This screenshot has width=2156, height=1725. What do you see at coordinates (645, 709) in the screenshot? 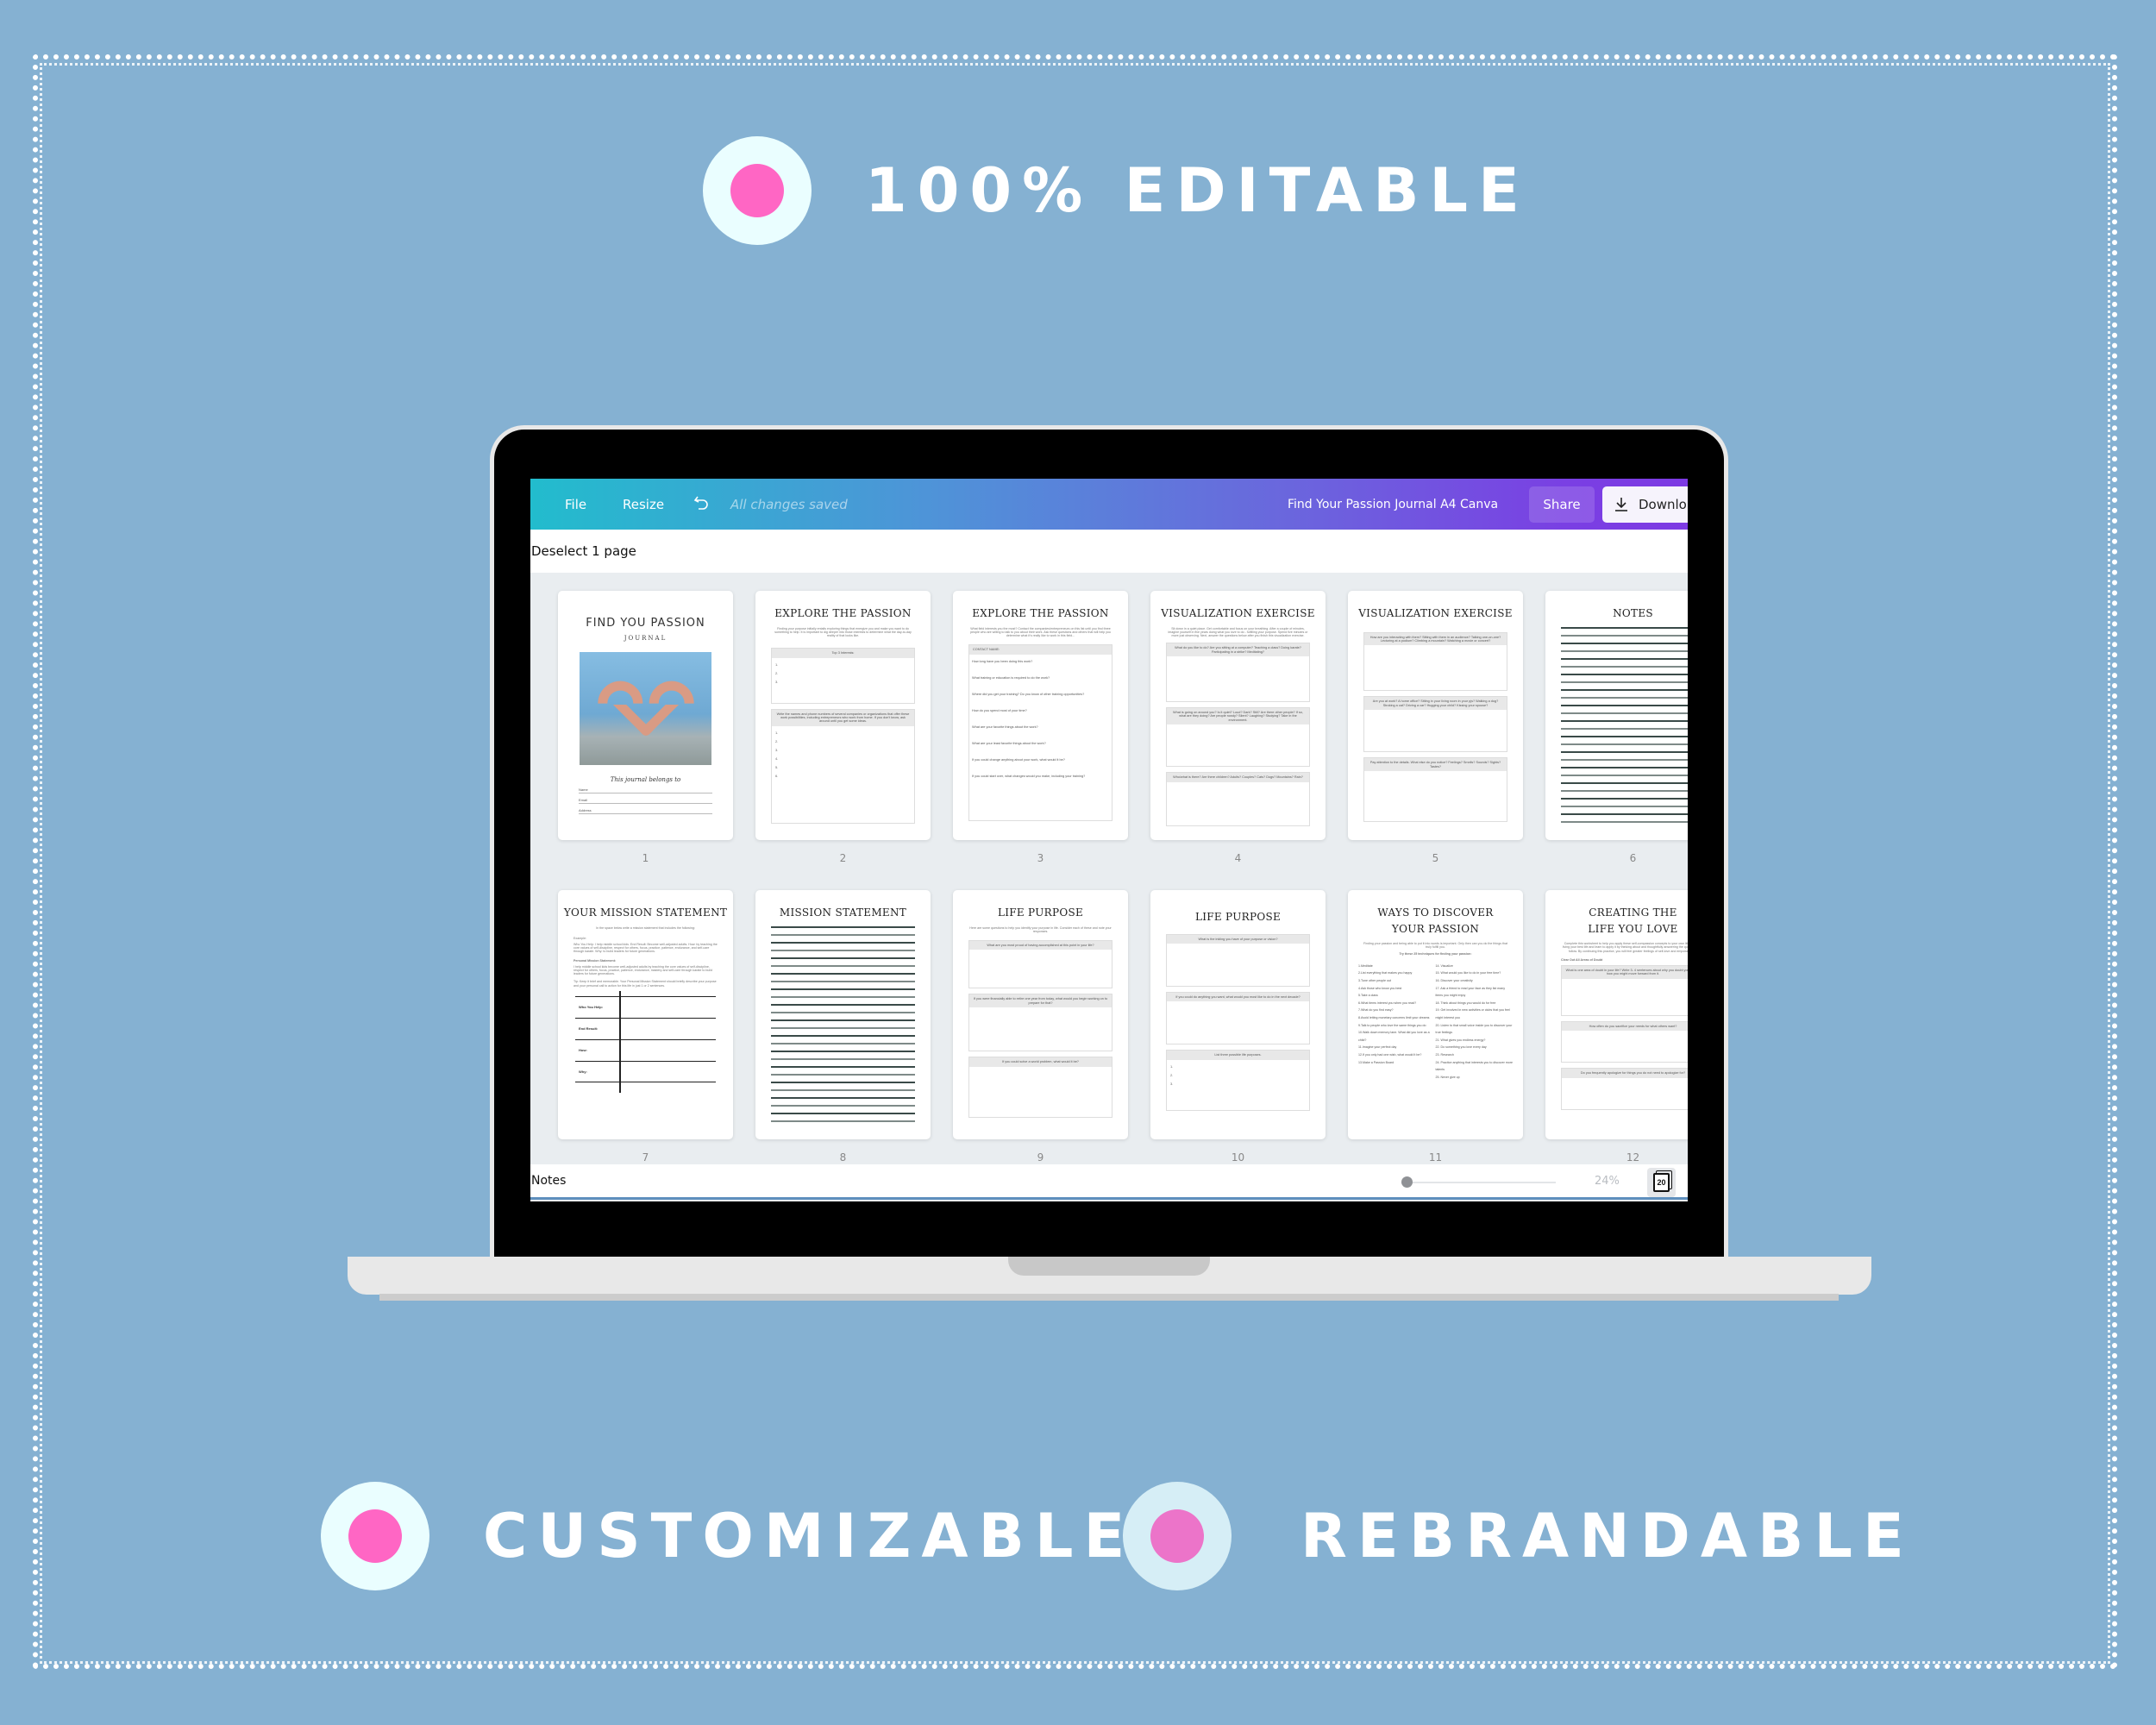
I see `heart-hands-photo` at bounding box center [645, 709].